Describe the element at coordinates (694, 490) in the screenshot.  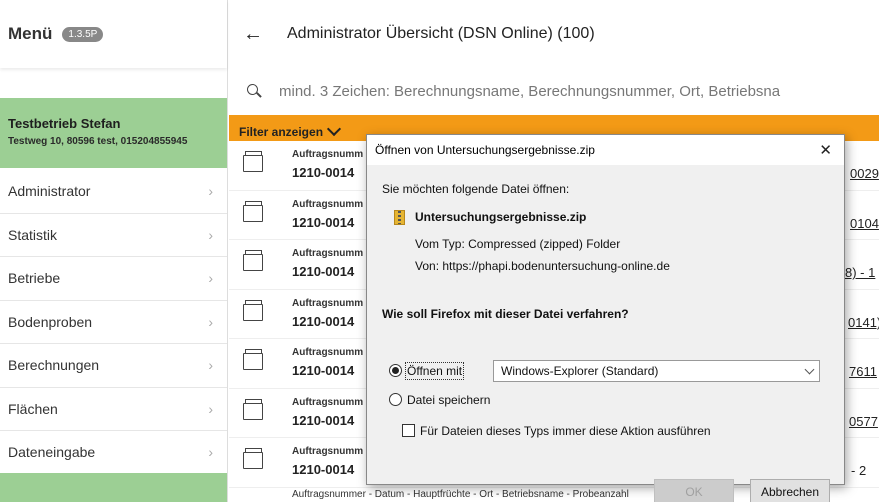
I see `ok-button: OK` at that location.